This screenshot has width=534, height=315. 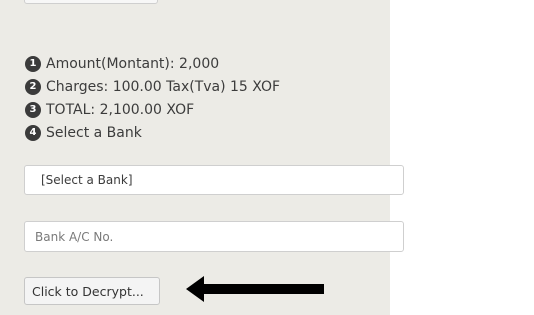 I want to click on top-button-partial, so click(x=91, y=2).